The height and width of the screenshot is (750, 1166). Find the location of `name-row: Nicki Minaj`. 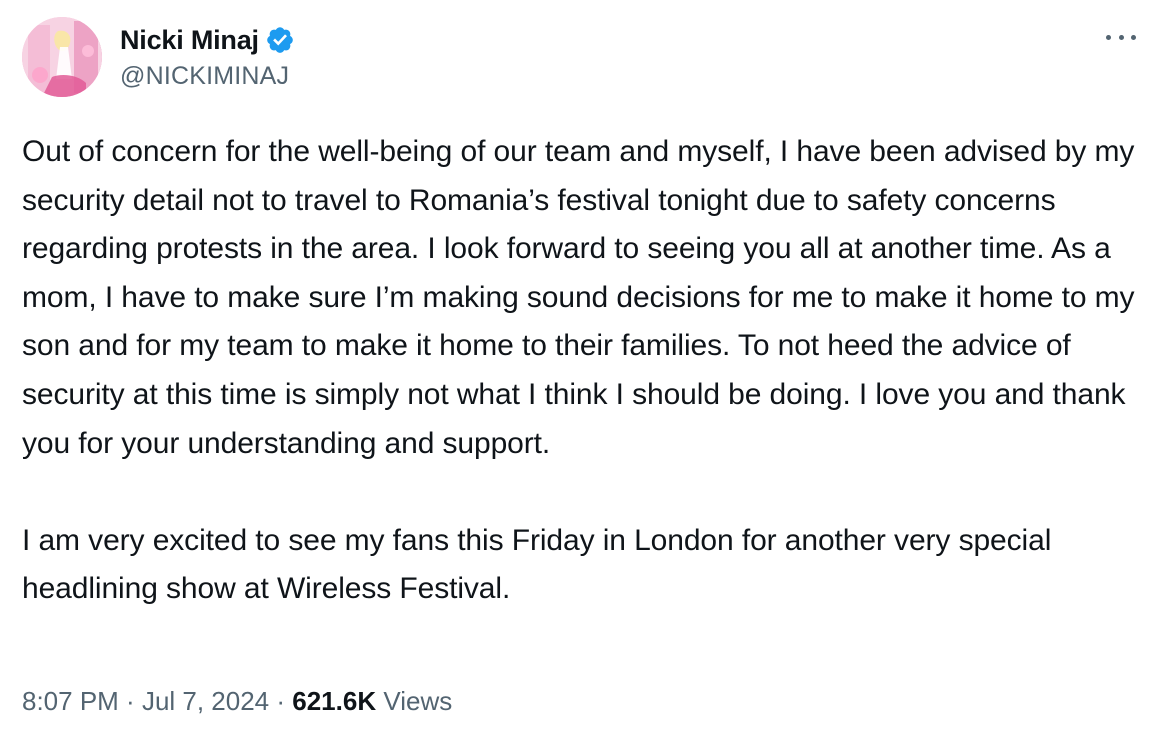

name-row: Nicki Minaj is located at coordinates (207, 40).